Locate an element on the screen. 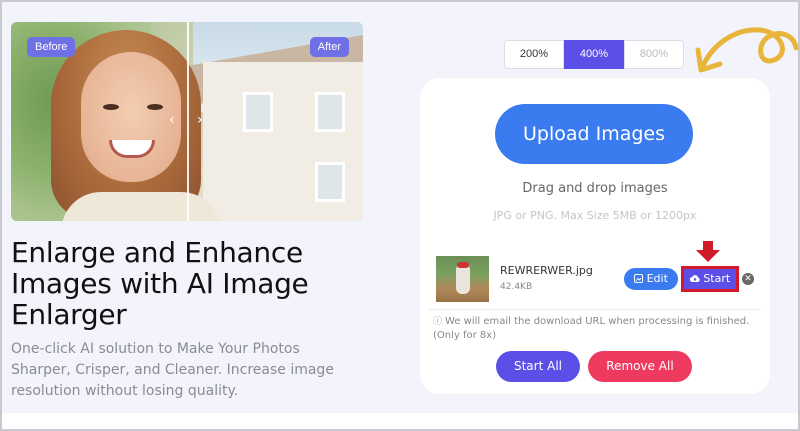 The image size is (800, 431). cloud-upload-icon is located at coordinates (694, 279).